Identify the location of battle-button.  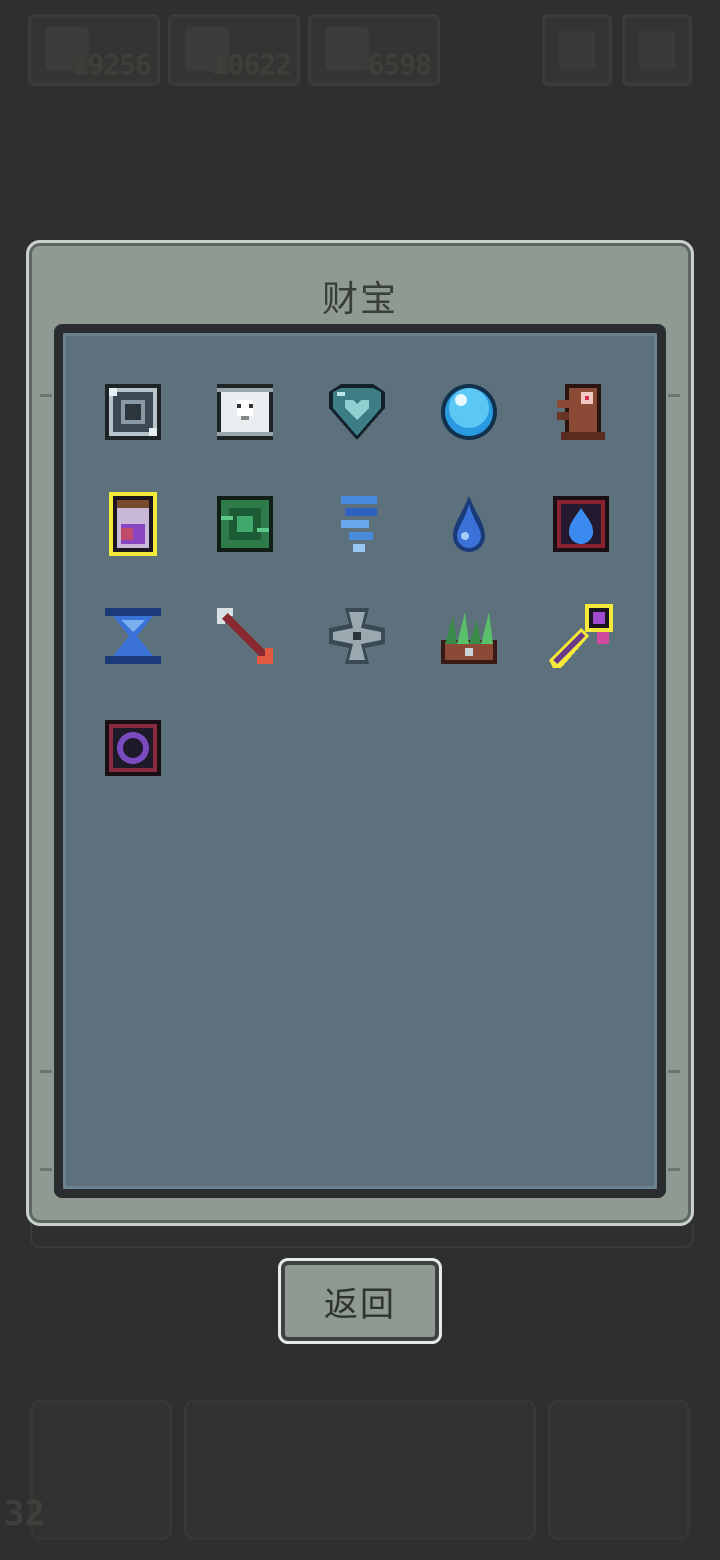
(101, 1470).